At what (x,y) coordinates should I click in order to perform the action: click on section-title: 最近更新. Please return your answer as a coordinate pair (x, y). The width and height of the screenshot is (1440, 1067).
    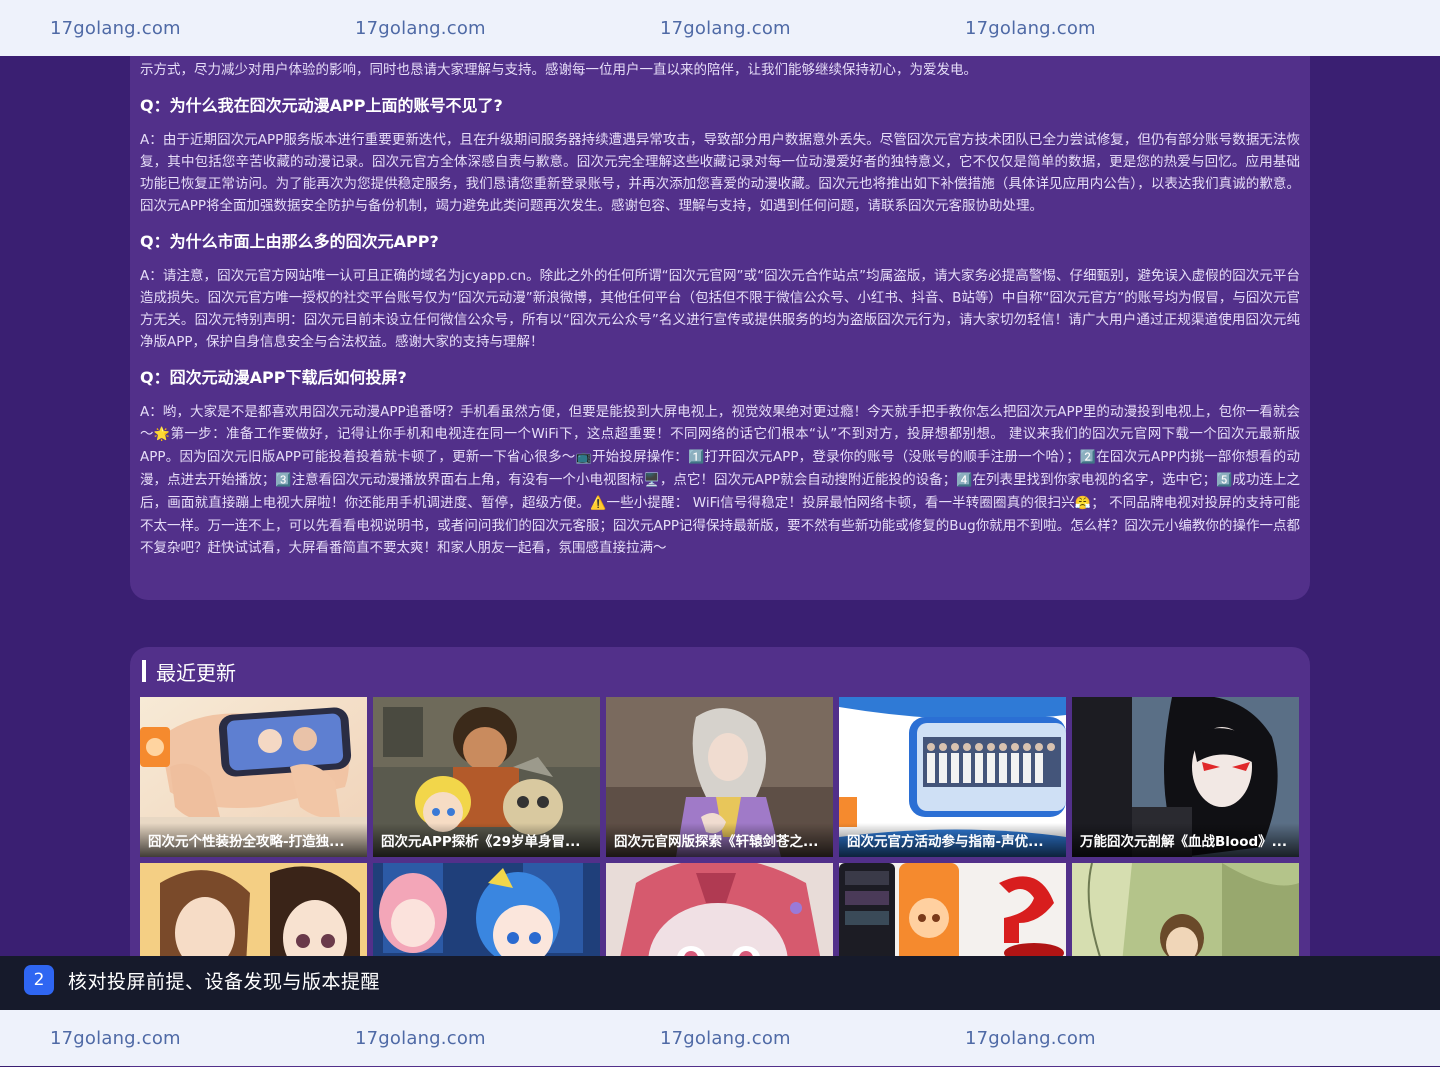
    Looking at the image, I should click on (189, 672).